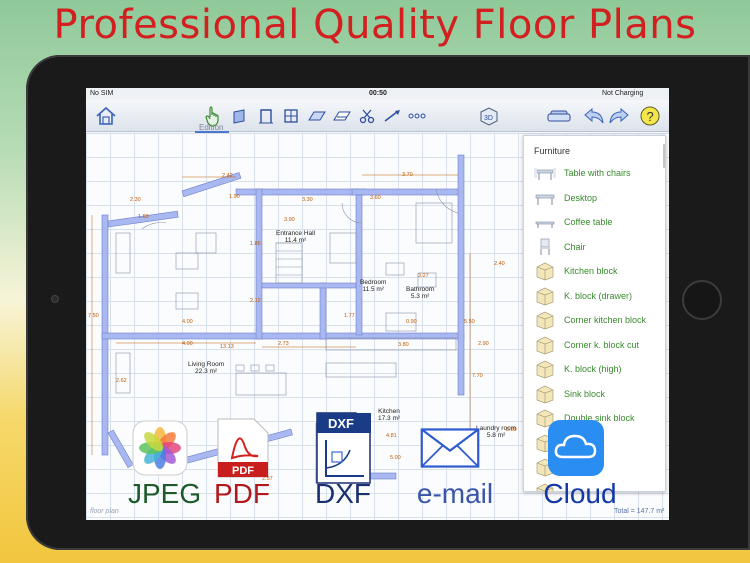 This screenshot has height=563, width=750. I want to click on furniture-item: Corner kitchen block, so click(599, 320).